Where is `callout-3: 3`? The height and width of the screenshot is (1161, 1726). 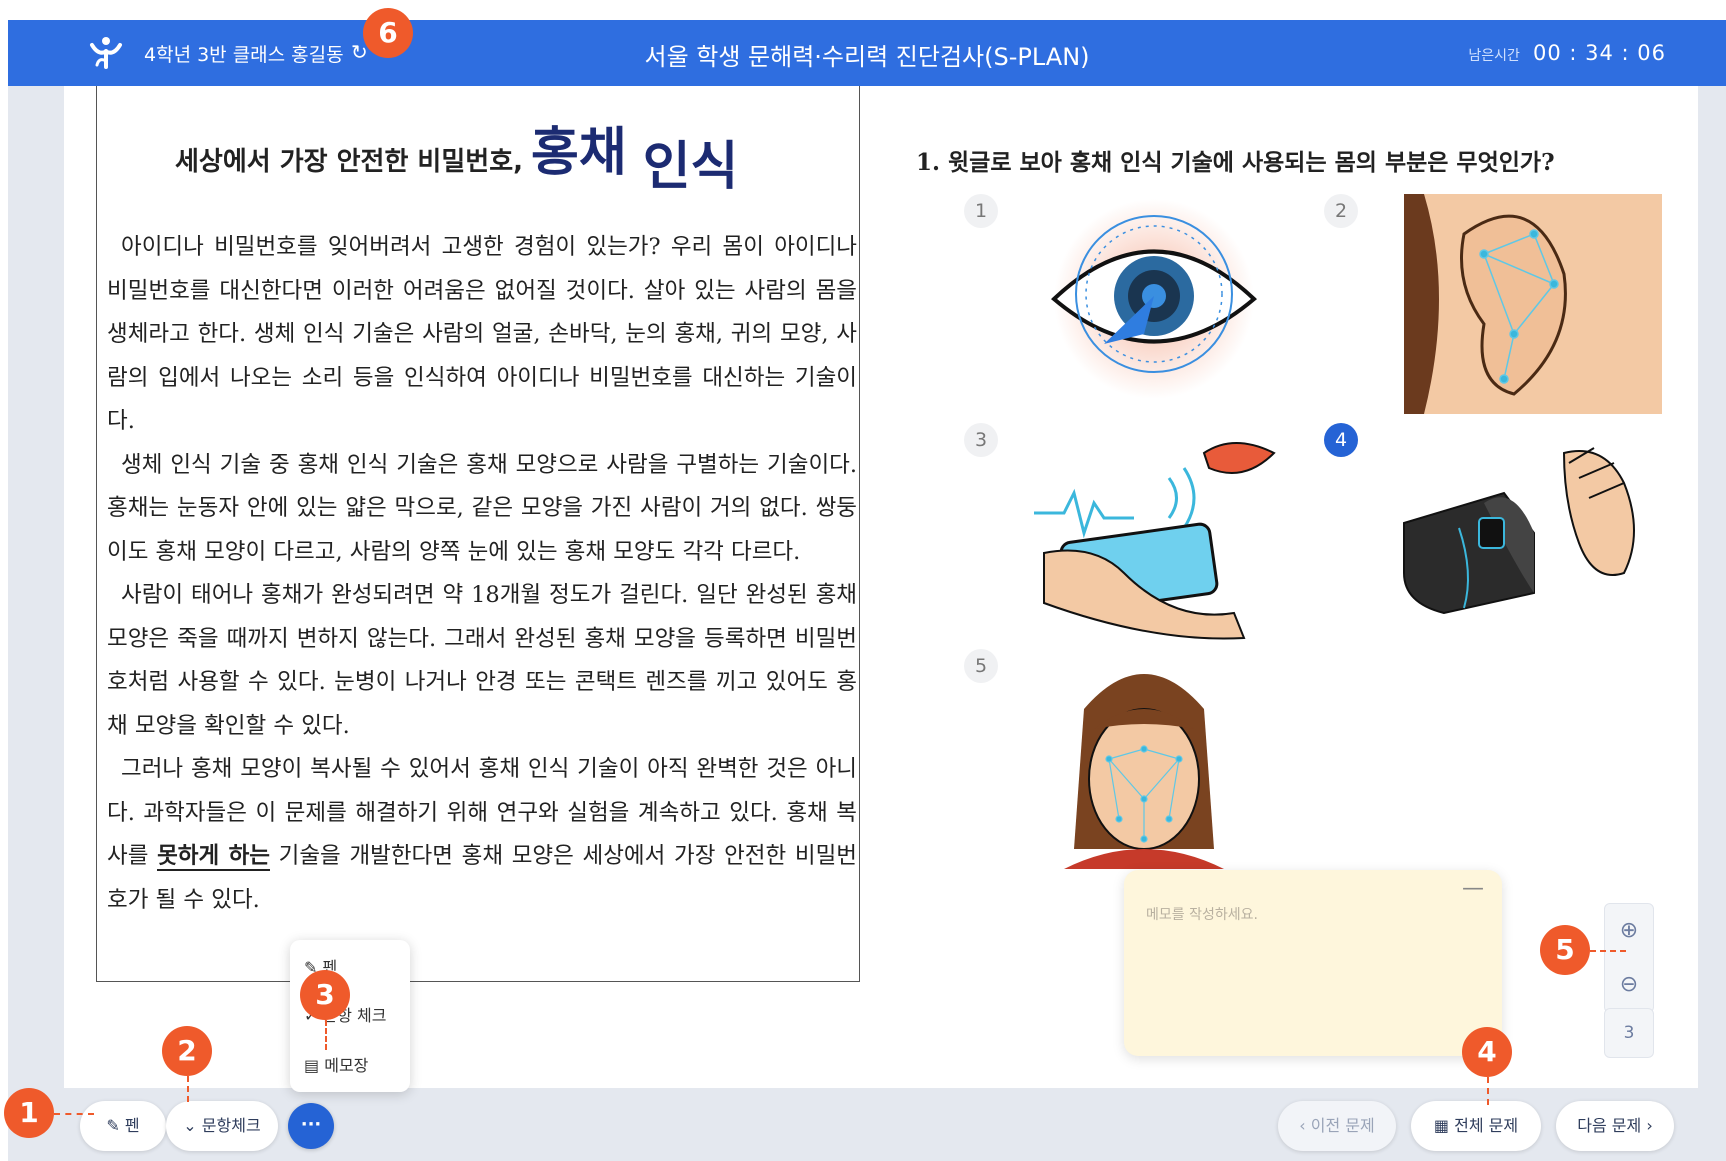
callout-3: 3 is located at coordinates (325, 995).